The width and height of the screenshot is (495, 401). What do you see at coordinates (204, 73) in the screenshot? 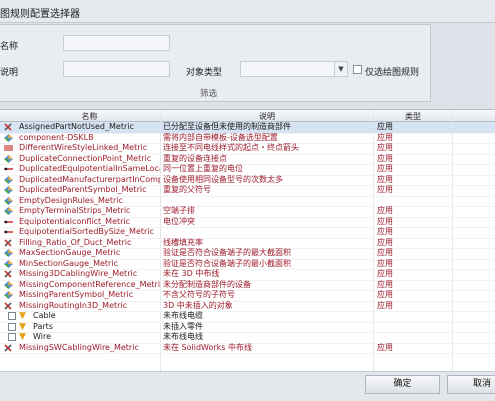
I see `object-type-label: 对象类型` at bounding box center [204, 73].